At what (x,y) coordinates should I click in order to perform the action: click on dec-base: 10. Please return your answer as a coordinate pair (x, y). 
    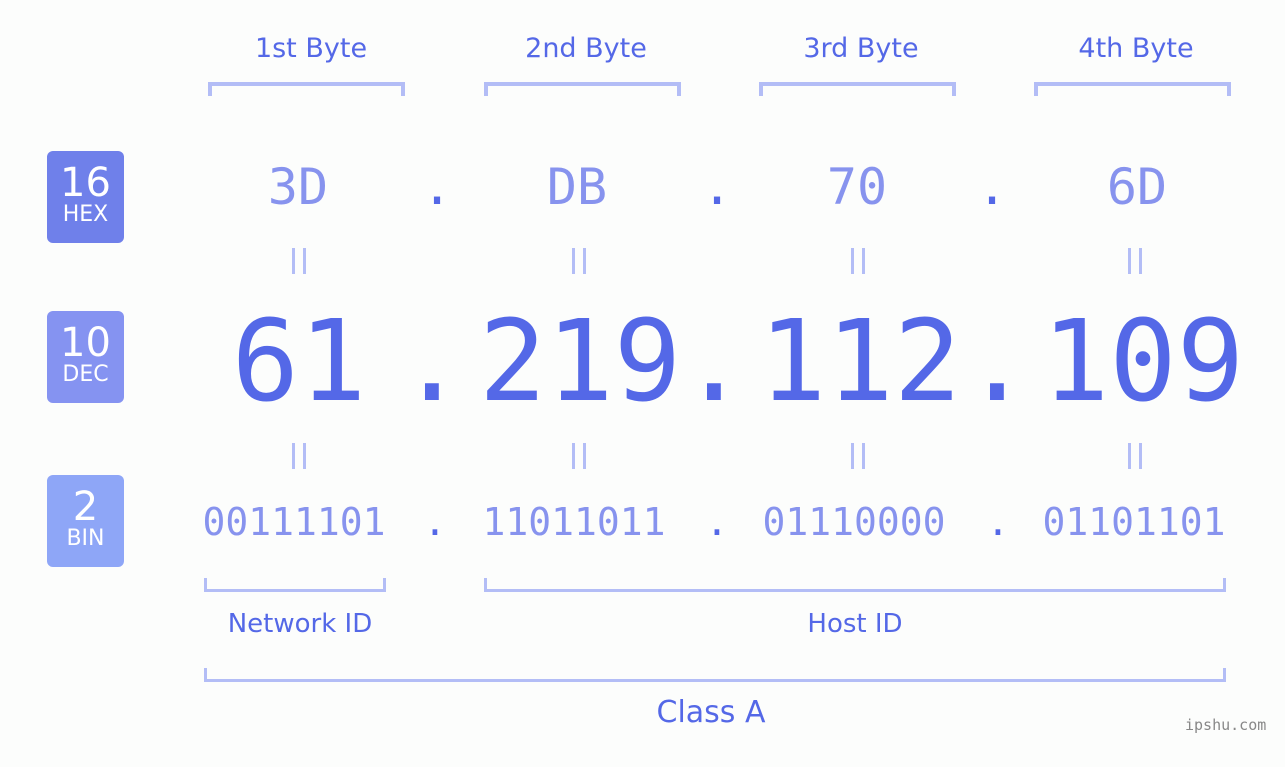
    Looking at the image, I should click on (85, 343).